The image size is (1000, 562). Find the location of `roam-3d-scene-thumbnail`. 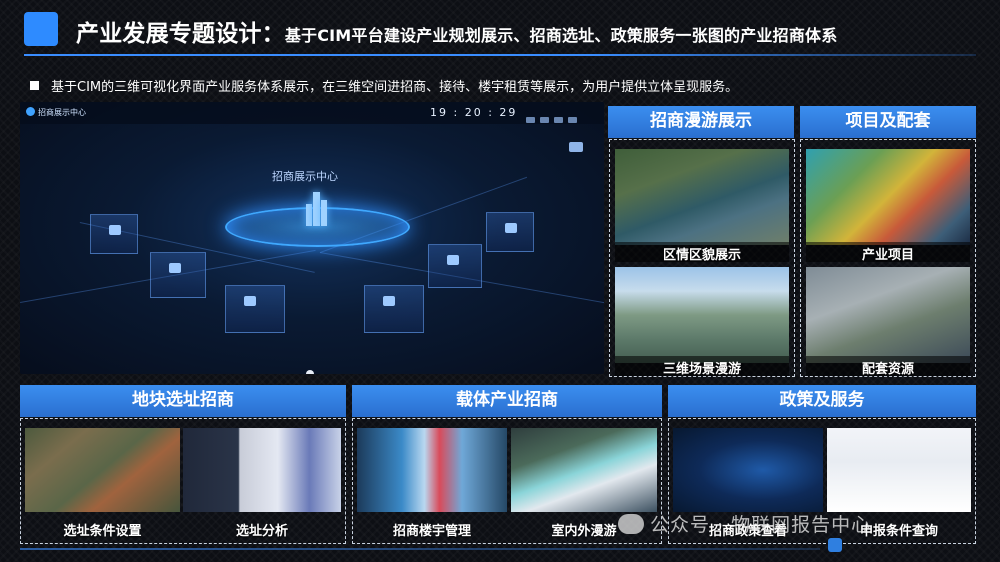

roam-3d-scene-thumbnail is located at coordinates (702, 315).